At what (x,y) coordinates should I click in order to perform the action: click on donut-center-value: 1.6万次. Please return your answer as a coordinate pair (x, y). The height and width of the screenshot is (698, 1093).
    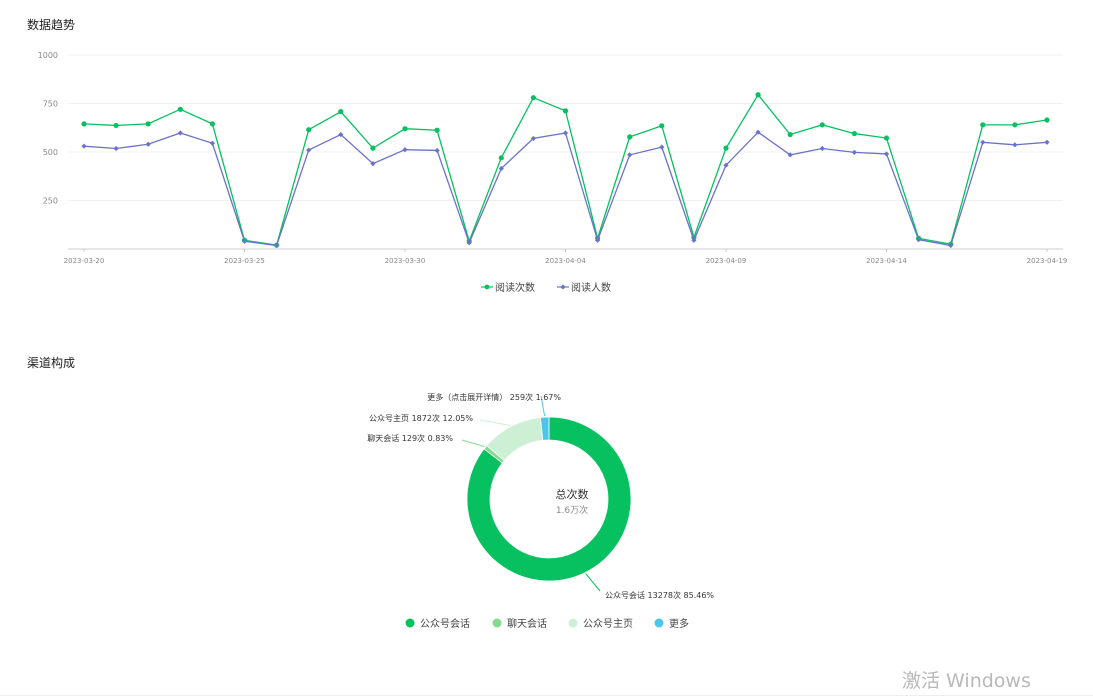
    Looking at the image, I should click on (572, 510).